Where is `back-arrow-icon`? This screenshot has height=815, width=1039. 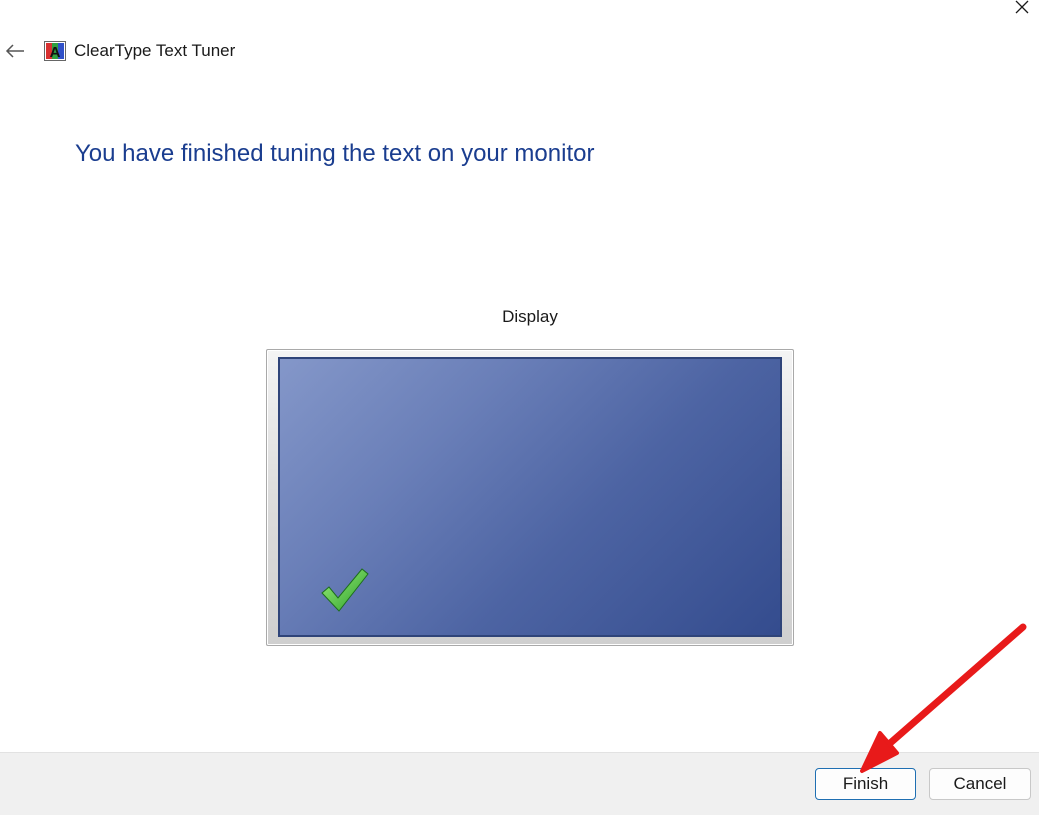
back-arrow-icon is located at coordinates (14, 51).